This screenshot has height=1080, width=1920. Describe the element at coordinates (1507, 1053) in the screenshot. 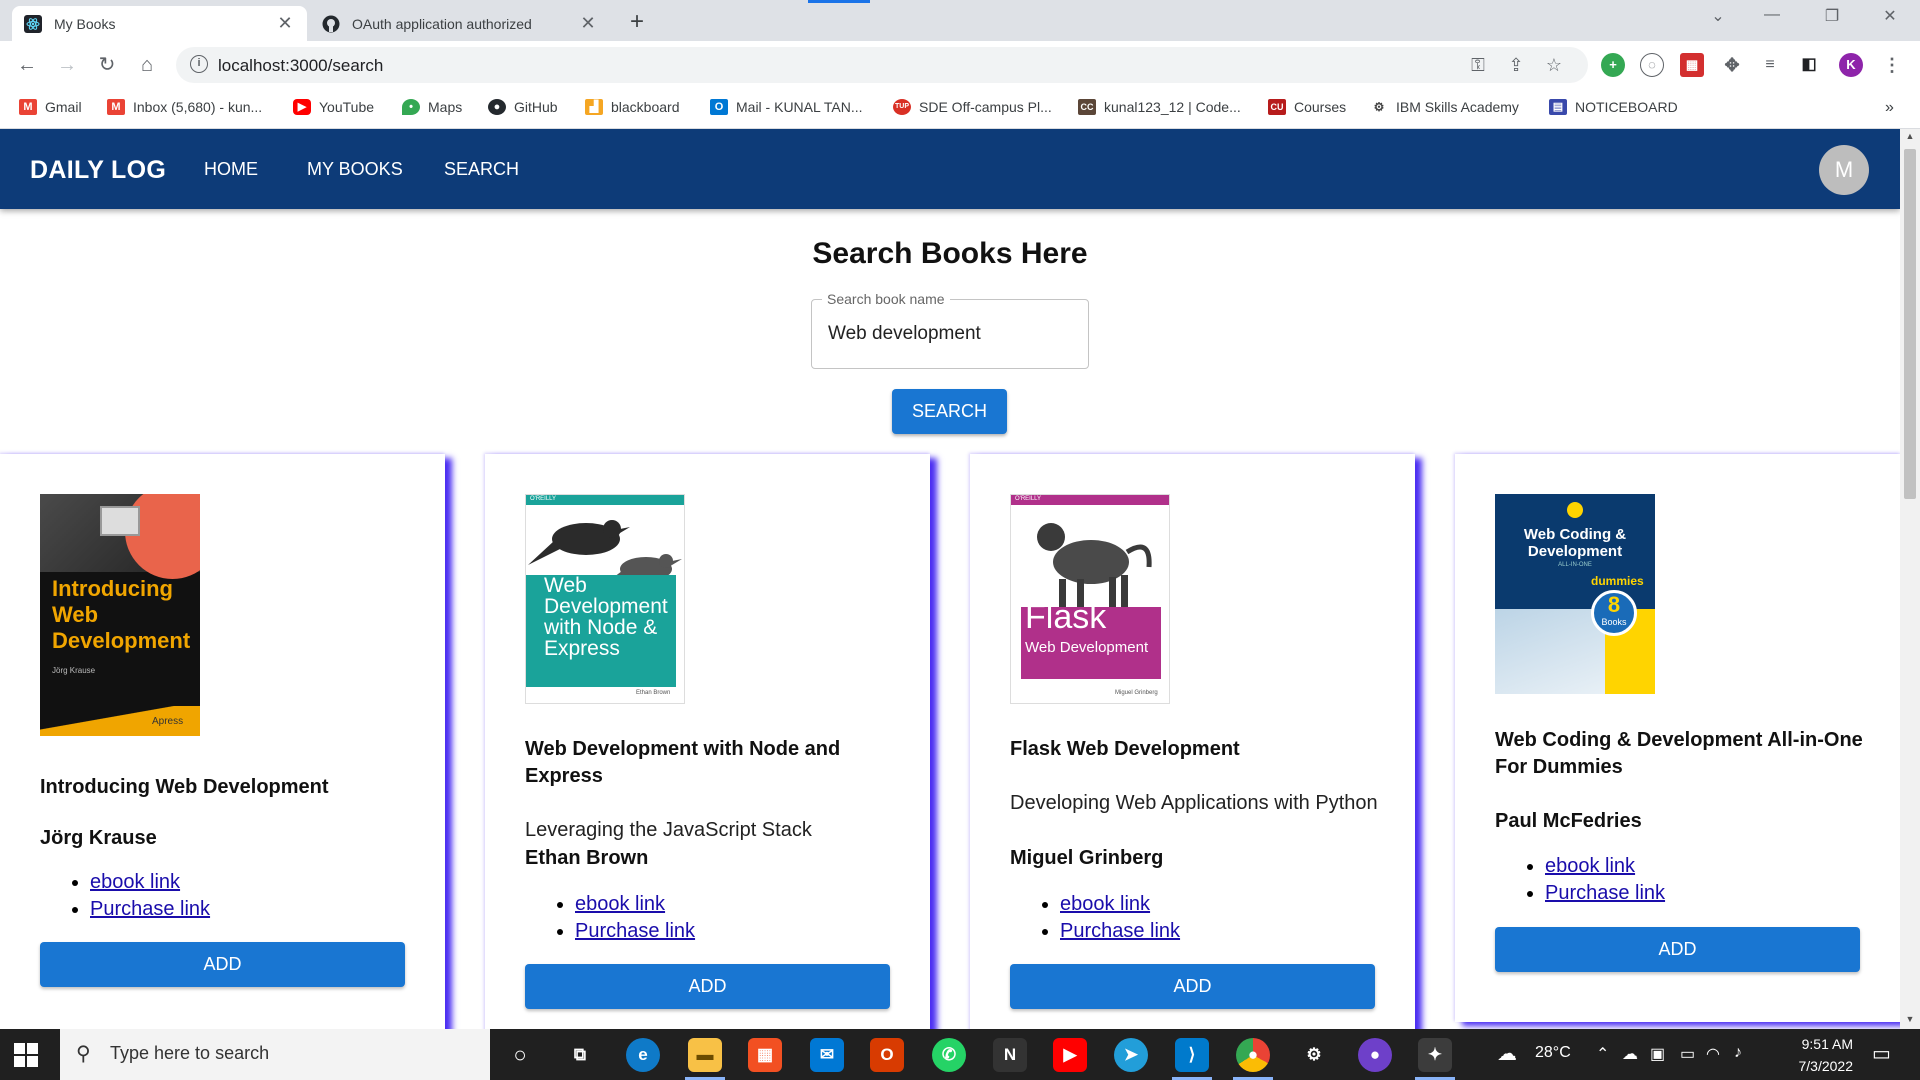

I see `weather-icon: ☁` at that location.